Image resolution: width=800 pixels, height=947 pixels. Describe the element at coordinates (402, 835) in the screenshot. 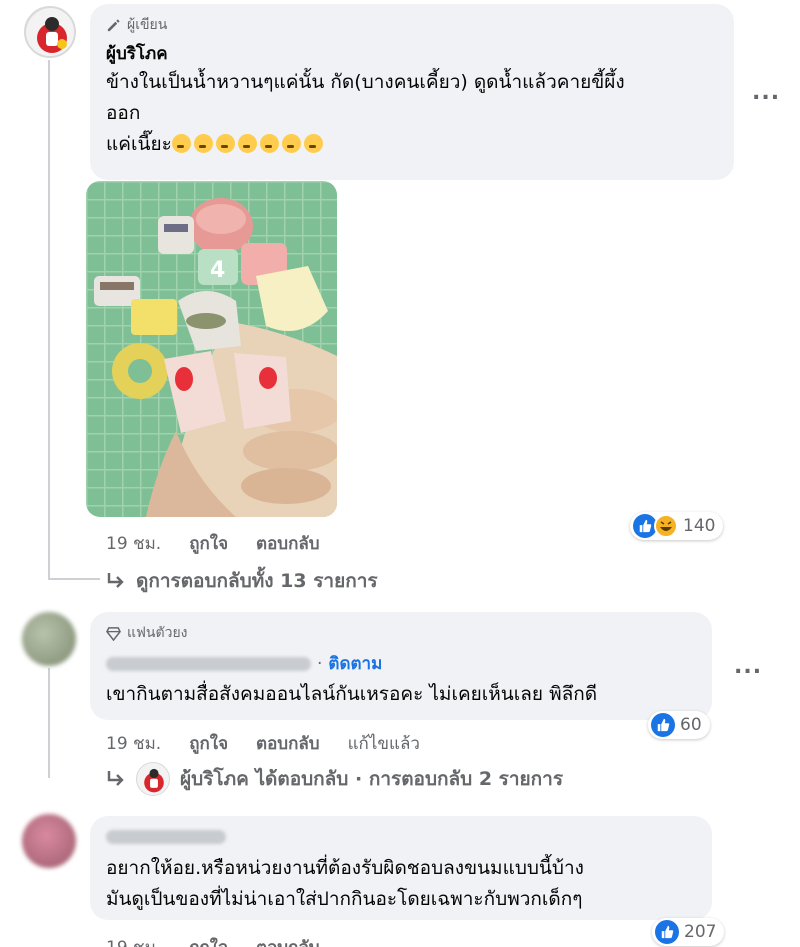

I see `author-row` at that location.